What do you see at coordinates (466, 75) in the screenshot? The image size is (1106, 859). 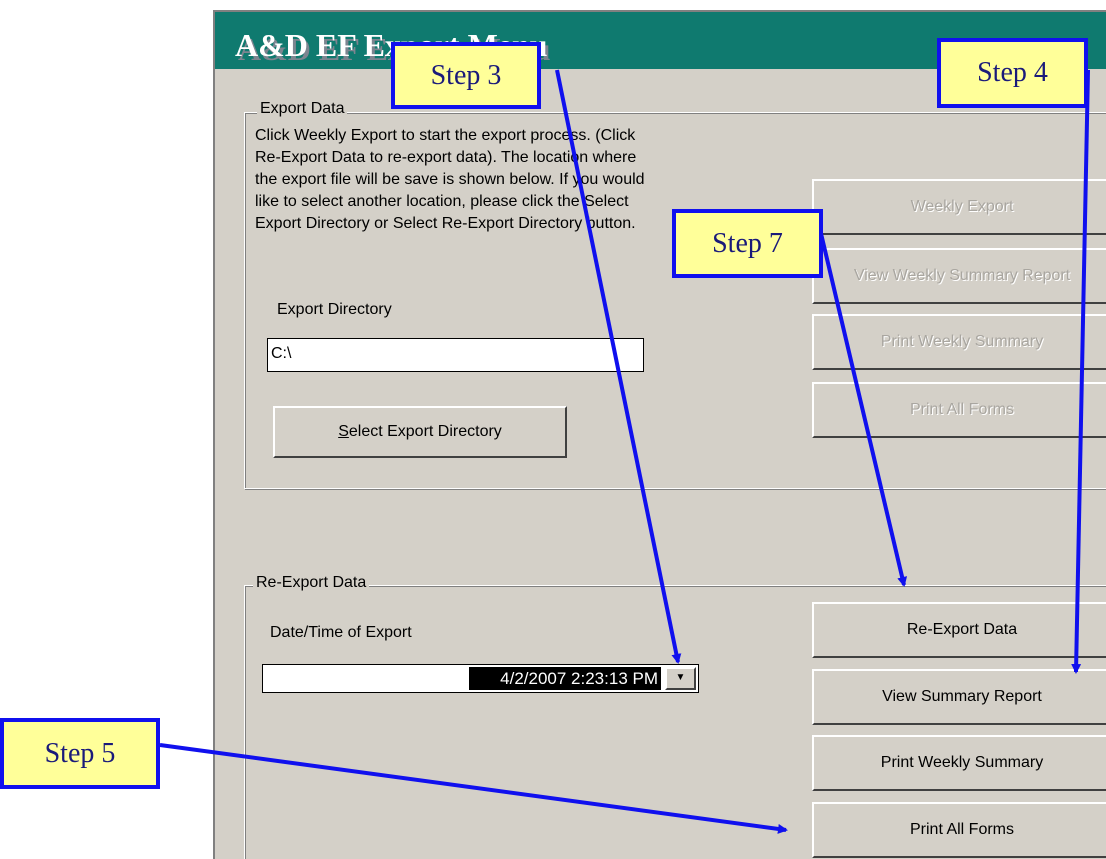 I see `step3-callout: Step 3` at bounding box center [466, 75].